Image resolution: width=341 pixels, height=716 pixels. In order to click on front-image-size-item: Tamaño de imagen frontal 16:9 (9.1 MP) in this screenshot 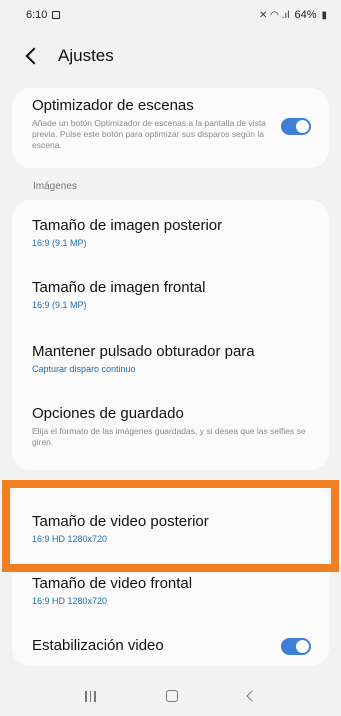, I will do `click(173, 295)`.